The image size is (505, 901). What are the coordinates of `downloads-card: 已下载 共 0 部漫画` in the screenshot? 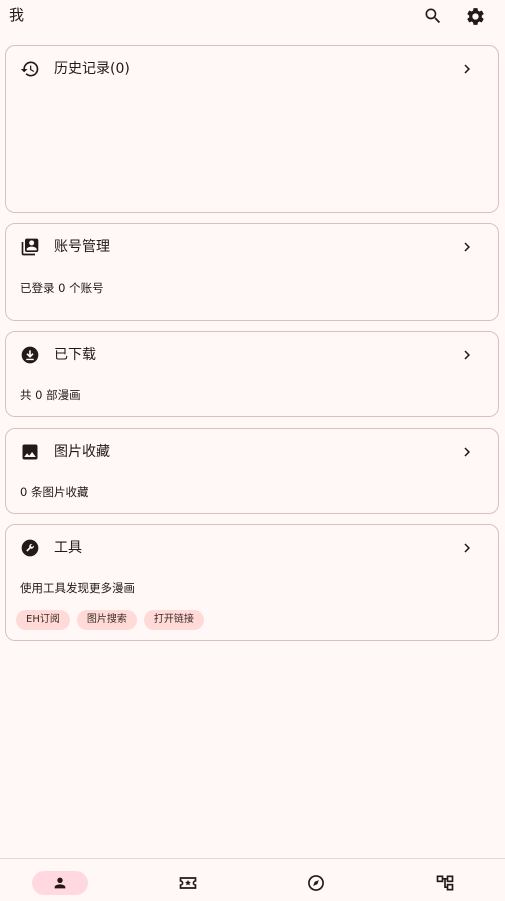 It's located at (252, 374).